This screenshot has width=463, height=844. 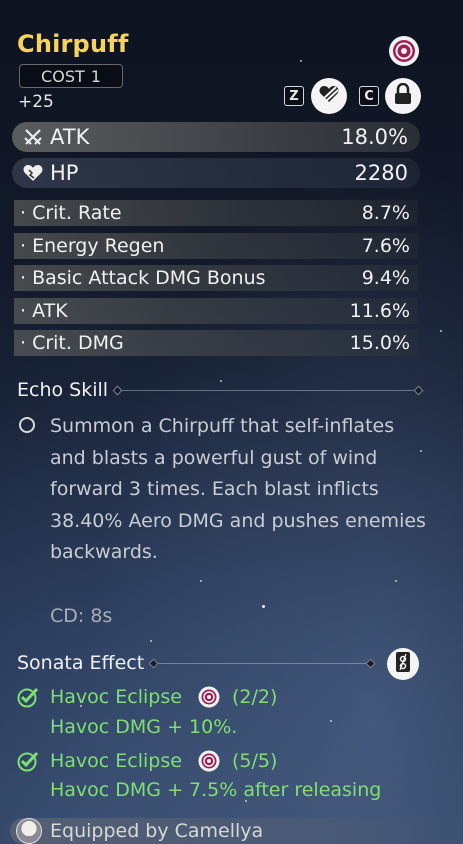 What do you see at coordinates (294, 96) in the screenshot?
I see `key-z-hint: Z` at bounding box center [294, 96].